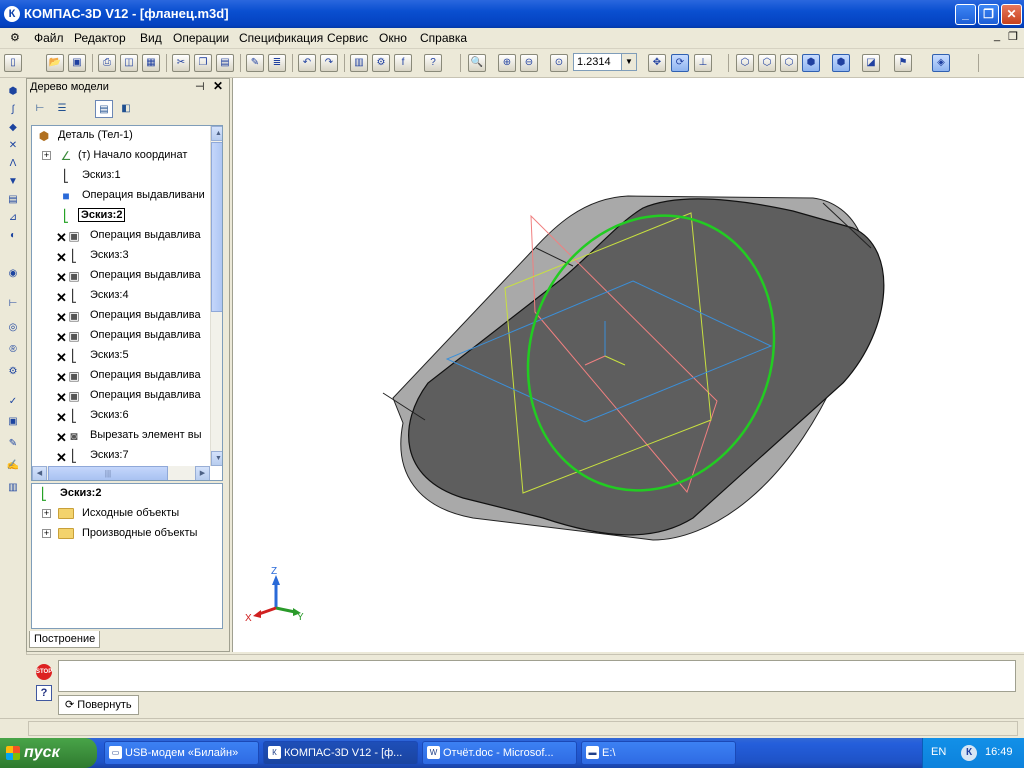  Describe the element at coordinates (329, 63) in the screenshot. I see `redo-icon: ↷` at that location.